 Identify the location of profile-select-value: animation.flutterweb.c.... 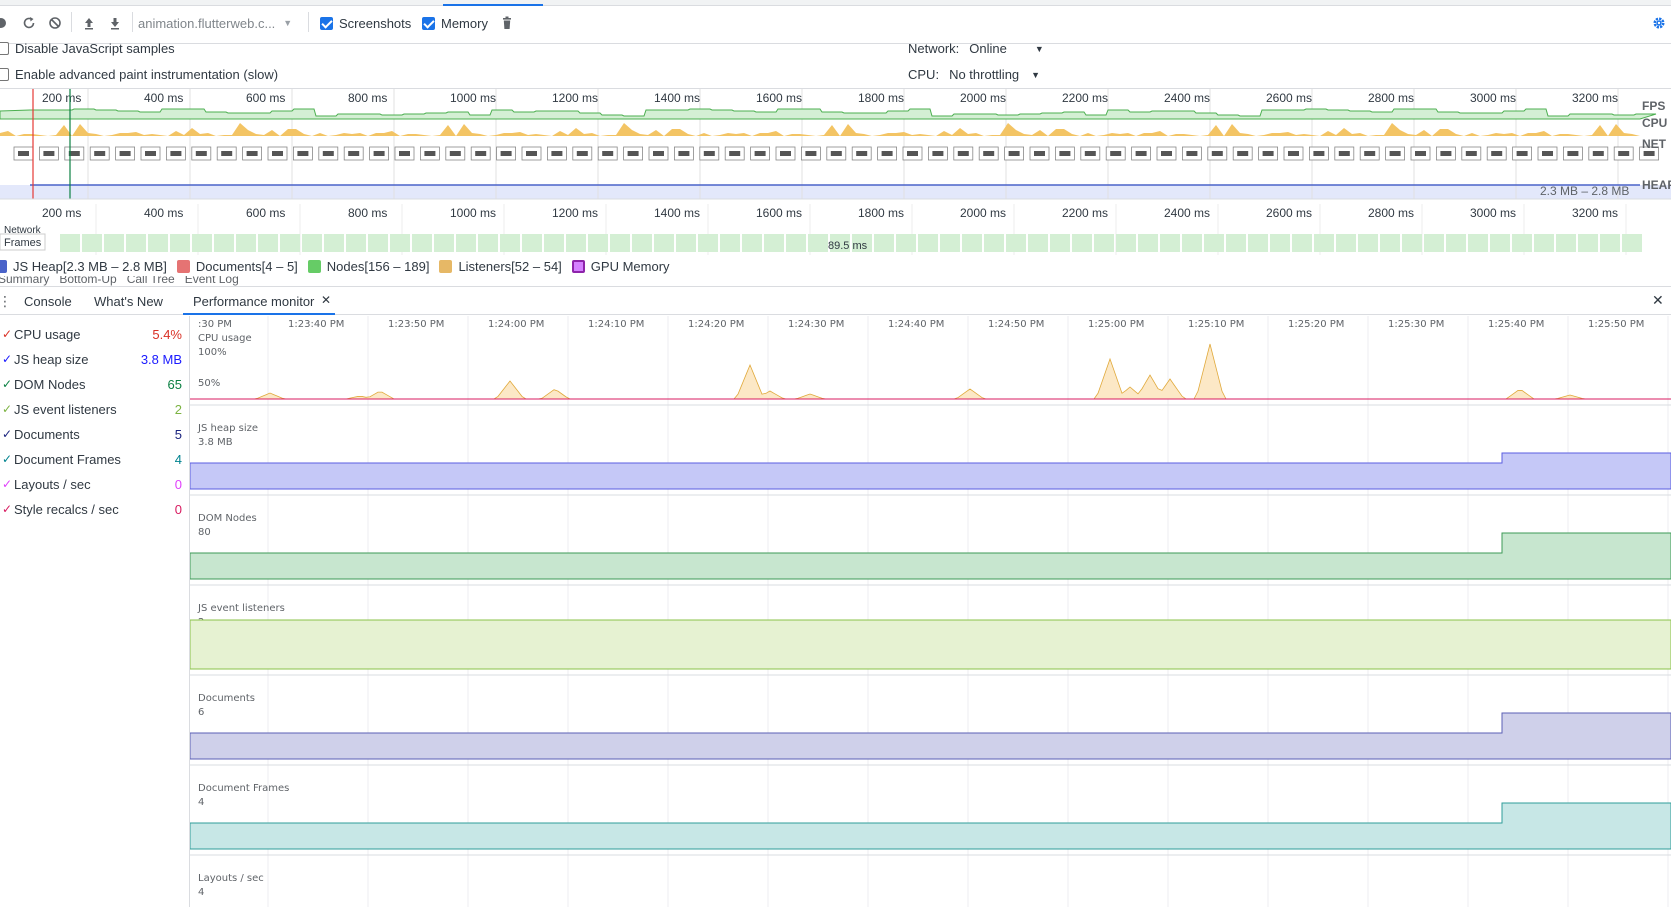
(207, 23).